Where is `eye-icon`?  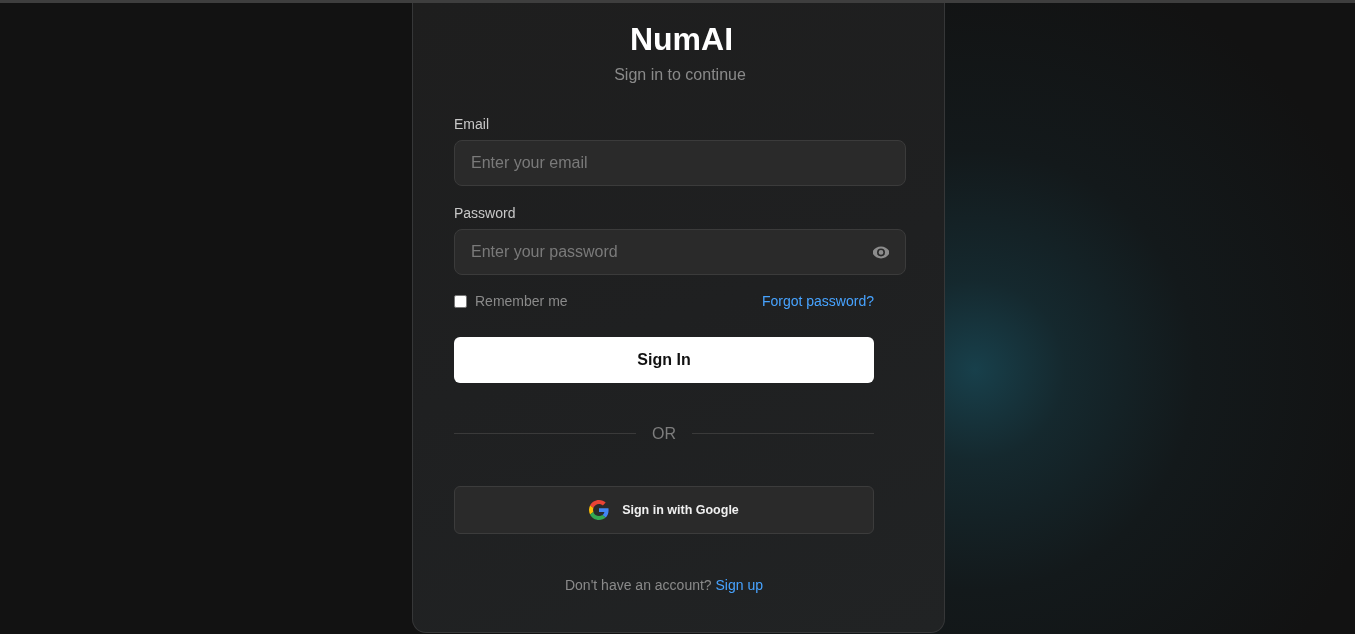 eye-icon is located at coordinates (881, 252).